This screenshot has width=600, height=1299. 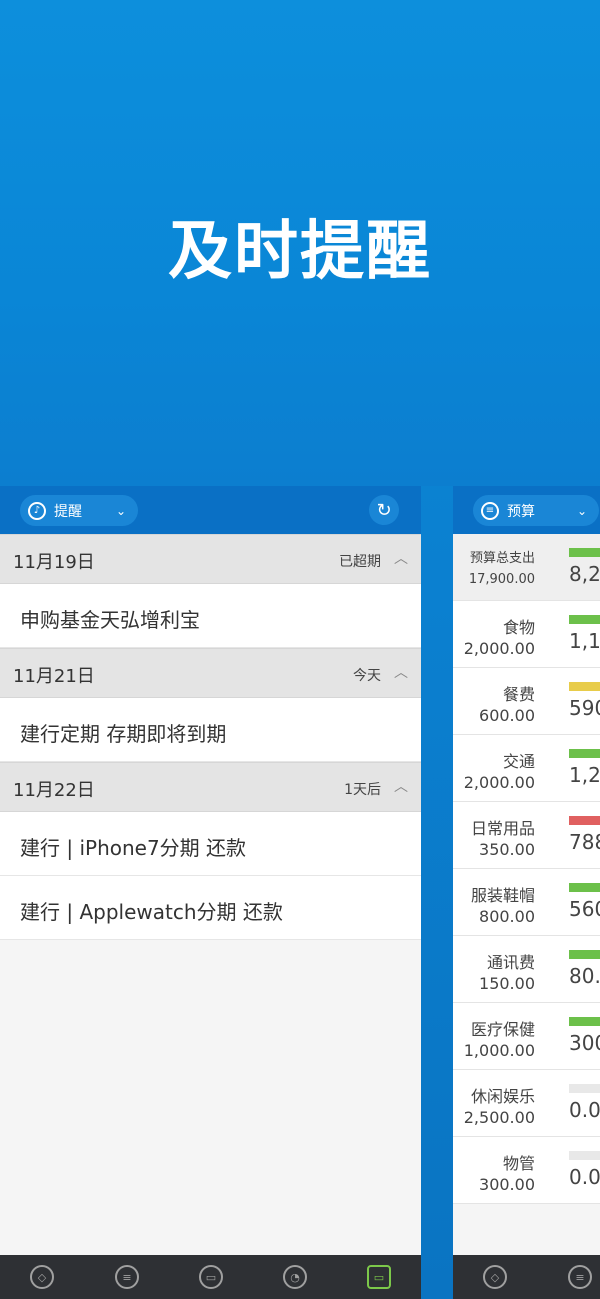 What do you see at coordinates (536, 510) in the screenshot?
I see `budget-selector: ≡ 预算 ⌄` at bounding box center [536, 510].